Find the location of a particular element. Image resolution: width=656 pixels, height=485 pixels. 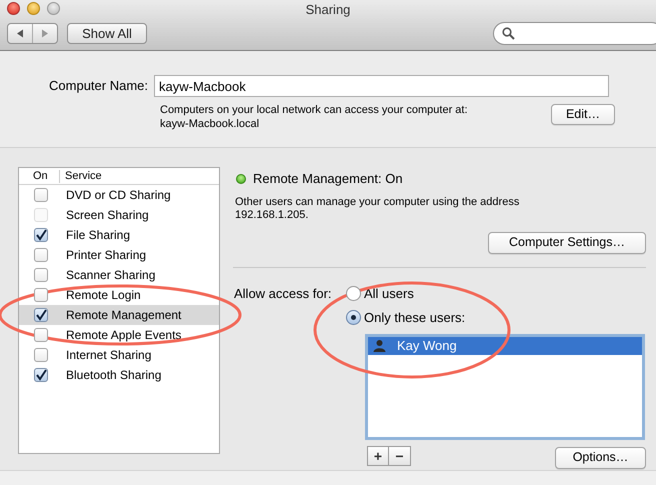

service-name: Screen Sharing is located at coordinates (107, 215).